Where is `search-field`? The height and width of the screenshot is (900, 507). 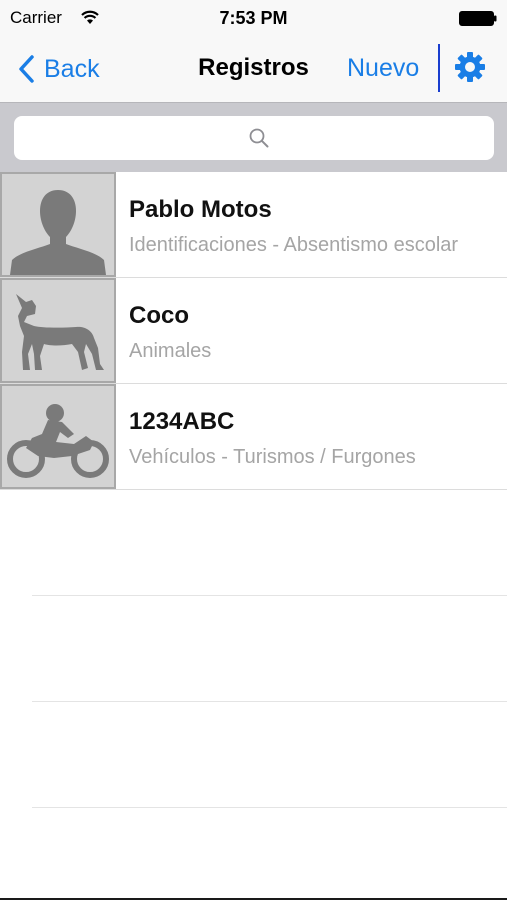
search-field is located at coordinates (254, 138).